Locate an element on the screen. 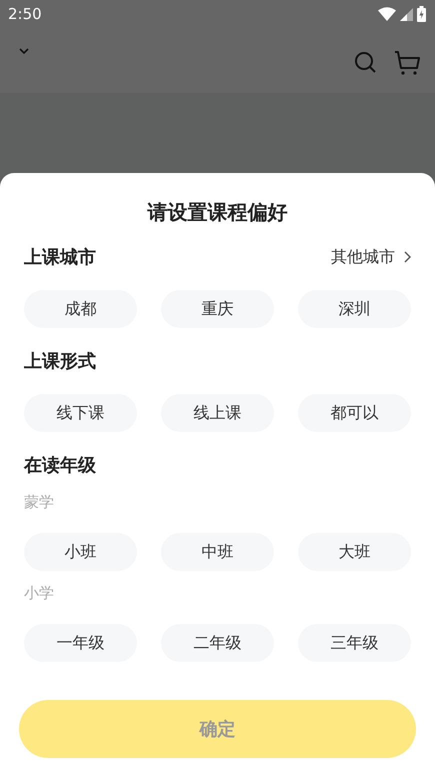  section-title: 上课形式 is located at coordinates (60, 361).